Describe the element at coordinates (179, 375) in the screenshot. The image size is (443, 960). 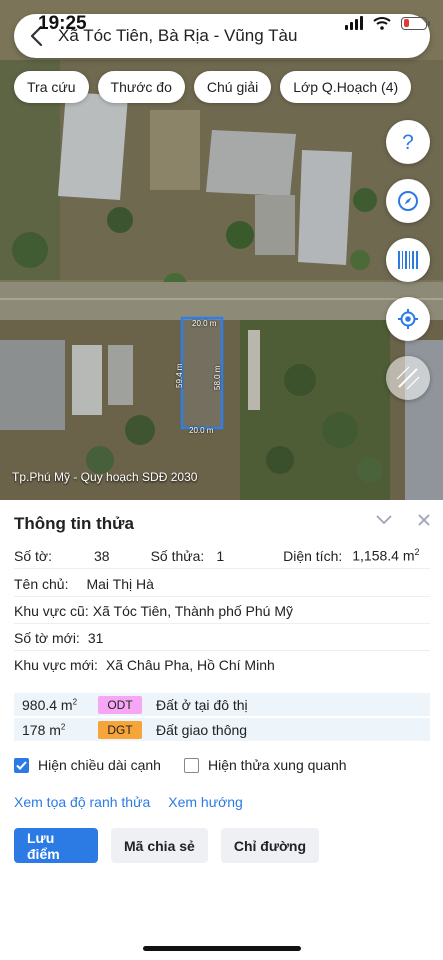
I see `dim-left: 59.4 m` at that location.